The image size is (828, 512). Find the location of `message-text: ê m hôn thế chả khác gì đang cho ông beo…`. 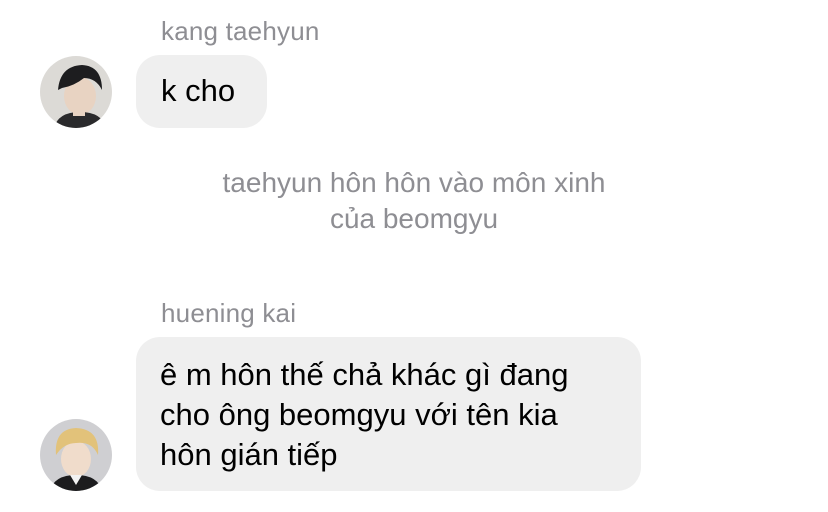

message-text: ê m hôn thế chả khác gì đang cho ông beo… is located at coordinates (364, 414).